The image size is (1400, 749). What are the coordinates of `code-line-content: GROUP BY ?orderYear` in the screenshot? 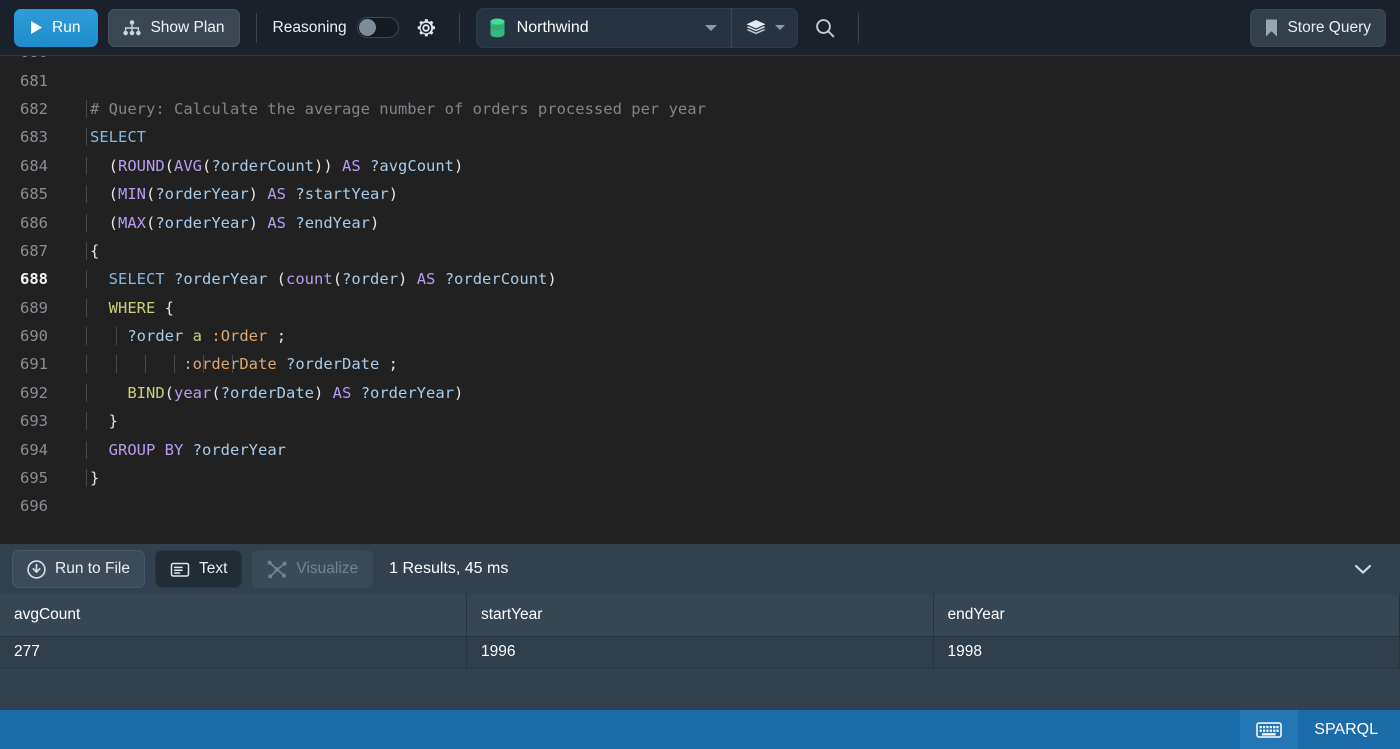 It's located at (174, 449).